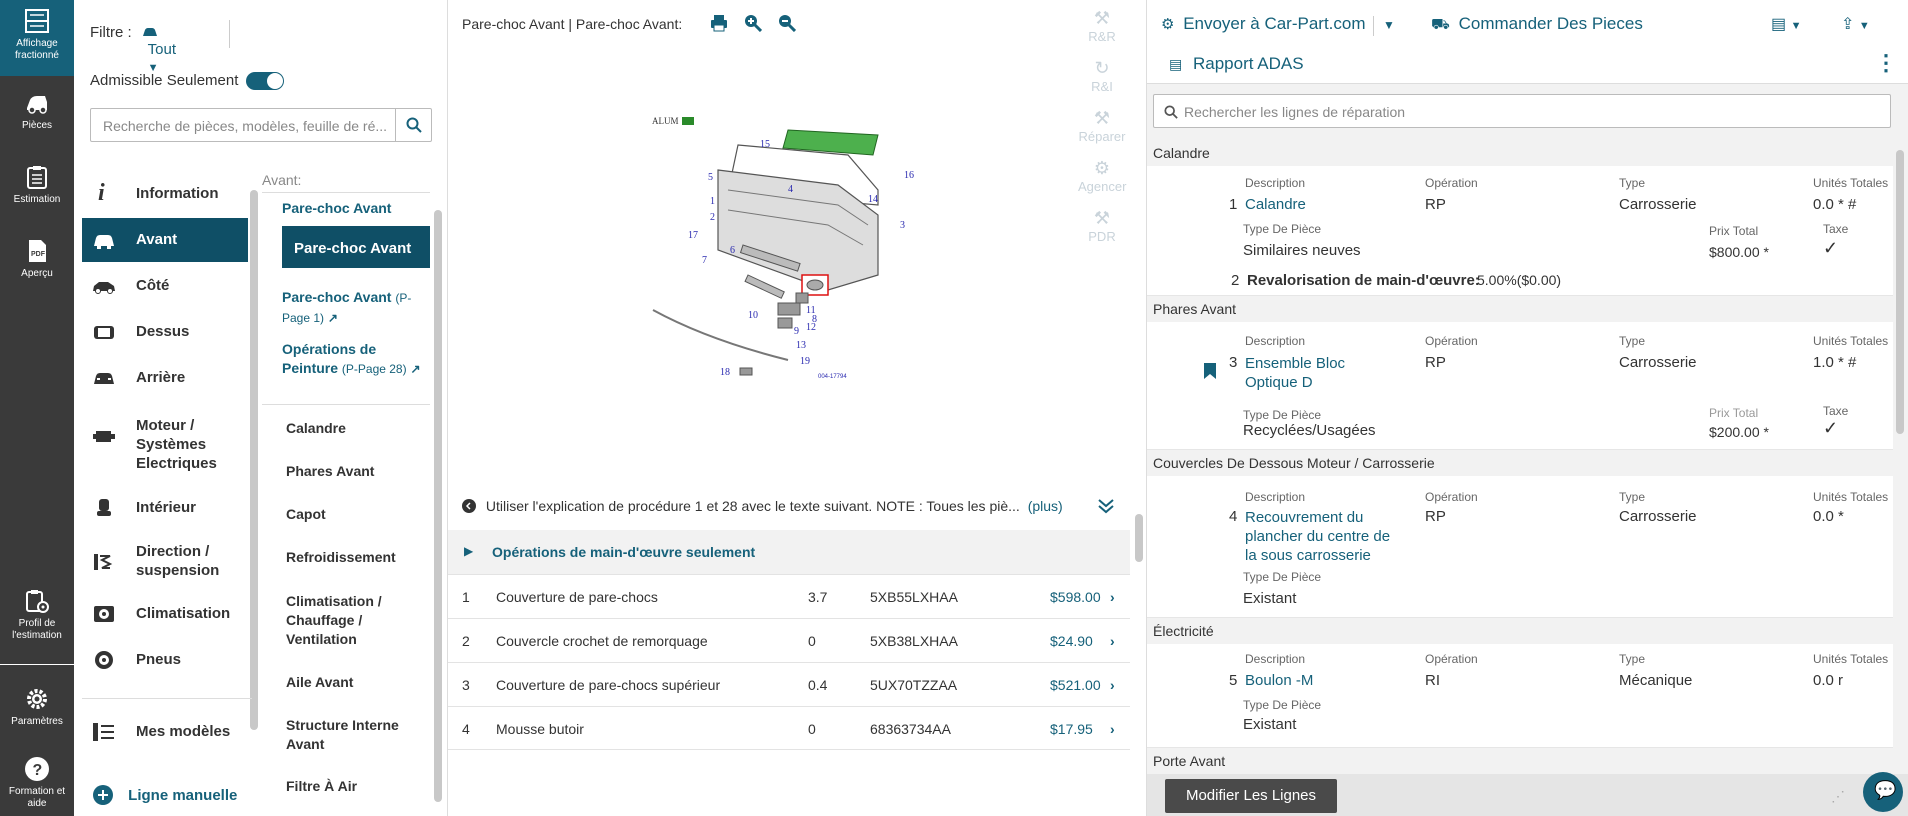 Image resolution: width=1908 pixels, height=816 pixels. Describe the element at coordinates (164, 80) in the screenshot. I see `eligible-only-label: Admissible Seulement` at that location.